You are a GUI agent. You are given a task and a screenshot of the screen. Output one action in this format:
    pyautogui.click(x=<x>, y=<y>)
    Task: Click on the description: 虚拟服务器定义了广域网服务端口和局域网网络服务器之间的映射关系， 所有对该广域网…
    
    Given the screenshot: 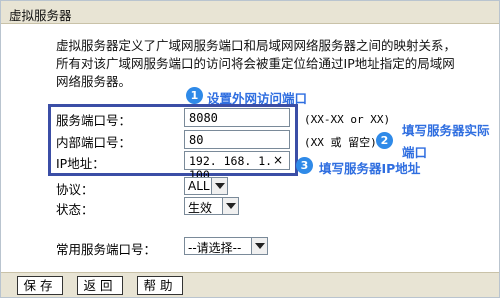 What is the action you would take?
    pyautogui.click(x=256, y=64)
    